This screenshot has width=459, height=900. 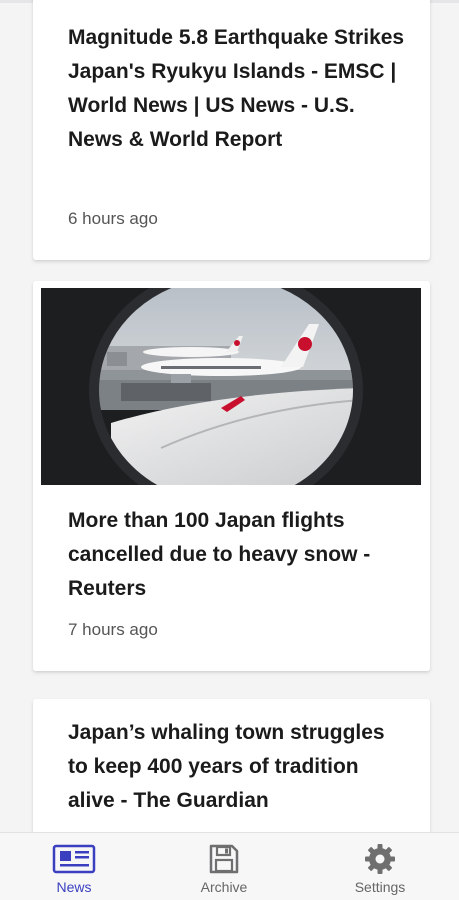 What do you see at coordinates (380, 887) in the screenshot?
I see `nav-label-settings: Settings` at bounding box center [380, 887].